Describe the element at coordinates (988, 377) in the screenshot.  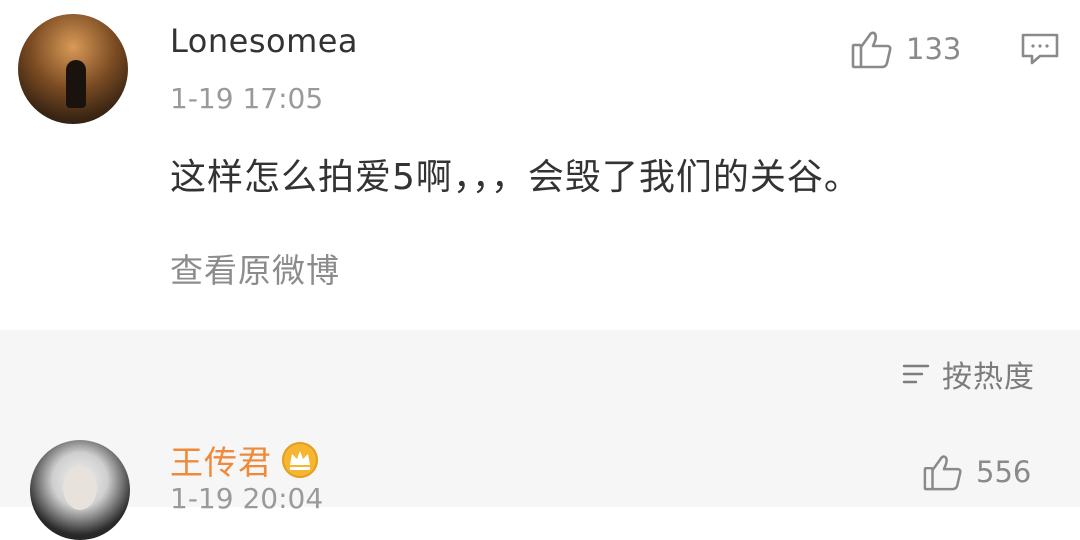
I see `sort-label: 按热度` at that location.